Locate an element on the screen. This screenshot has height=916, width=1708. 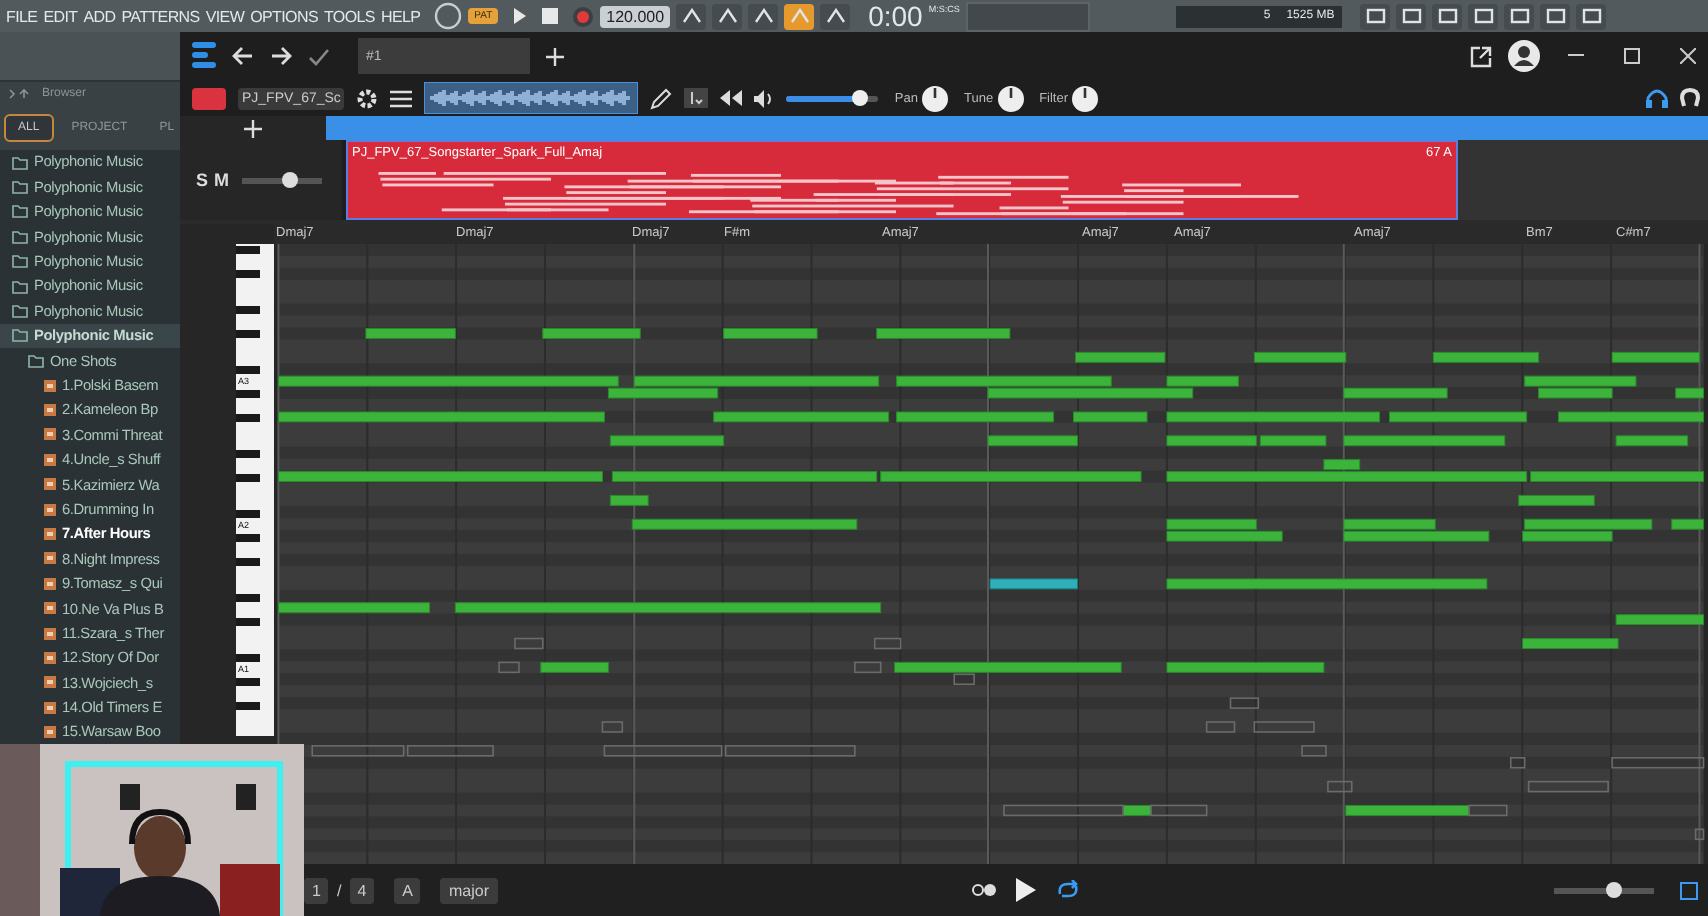
track-volume-slider is located at coordinates (289, 180).